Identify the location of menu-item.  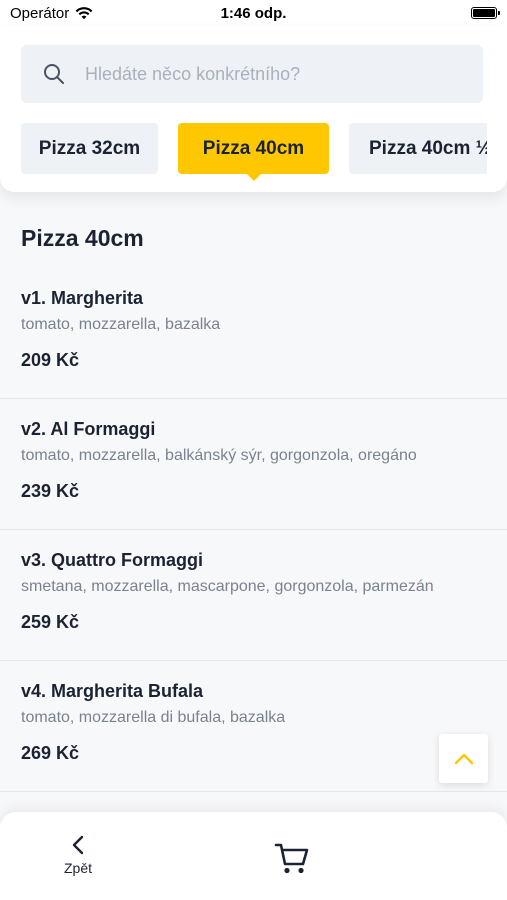
(253, 802).